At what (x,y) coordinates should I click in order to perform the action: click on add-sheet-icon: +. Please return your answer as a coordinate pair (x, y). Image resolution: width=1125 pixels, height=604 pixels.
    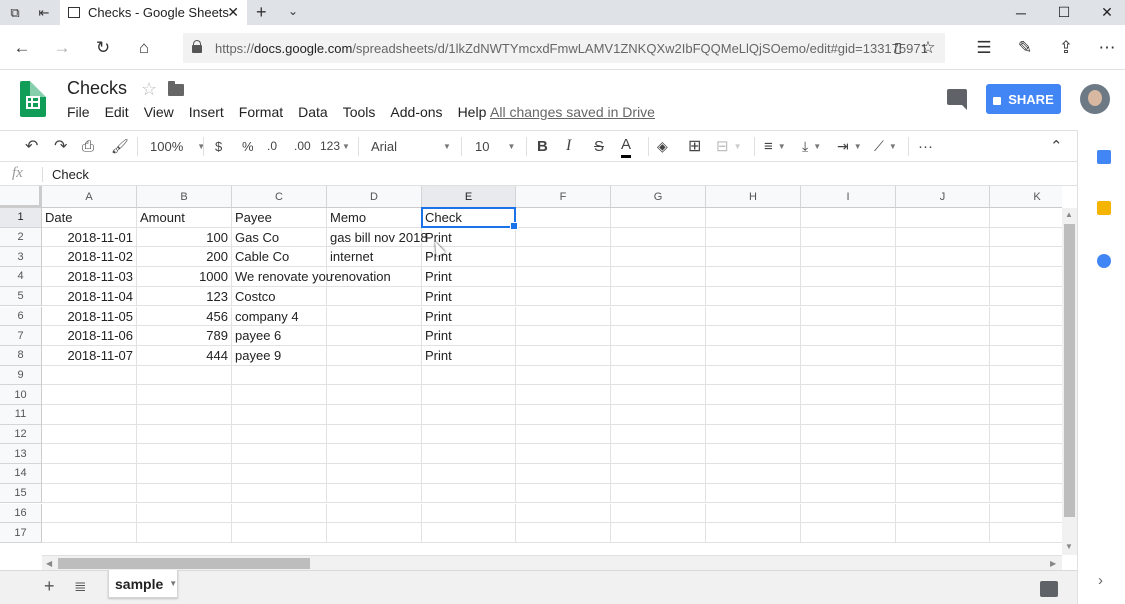
    Looking at the image, I should click on (49, 586).